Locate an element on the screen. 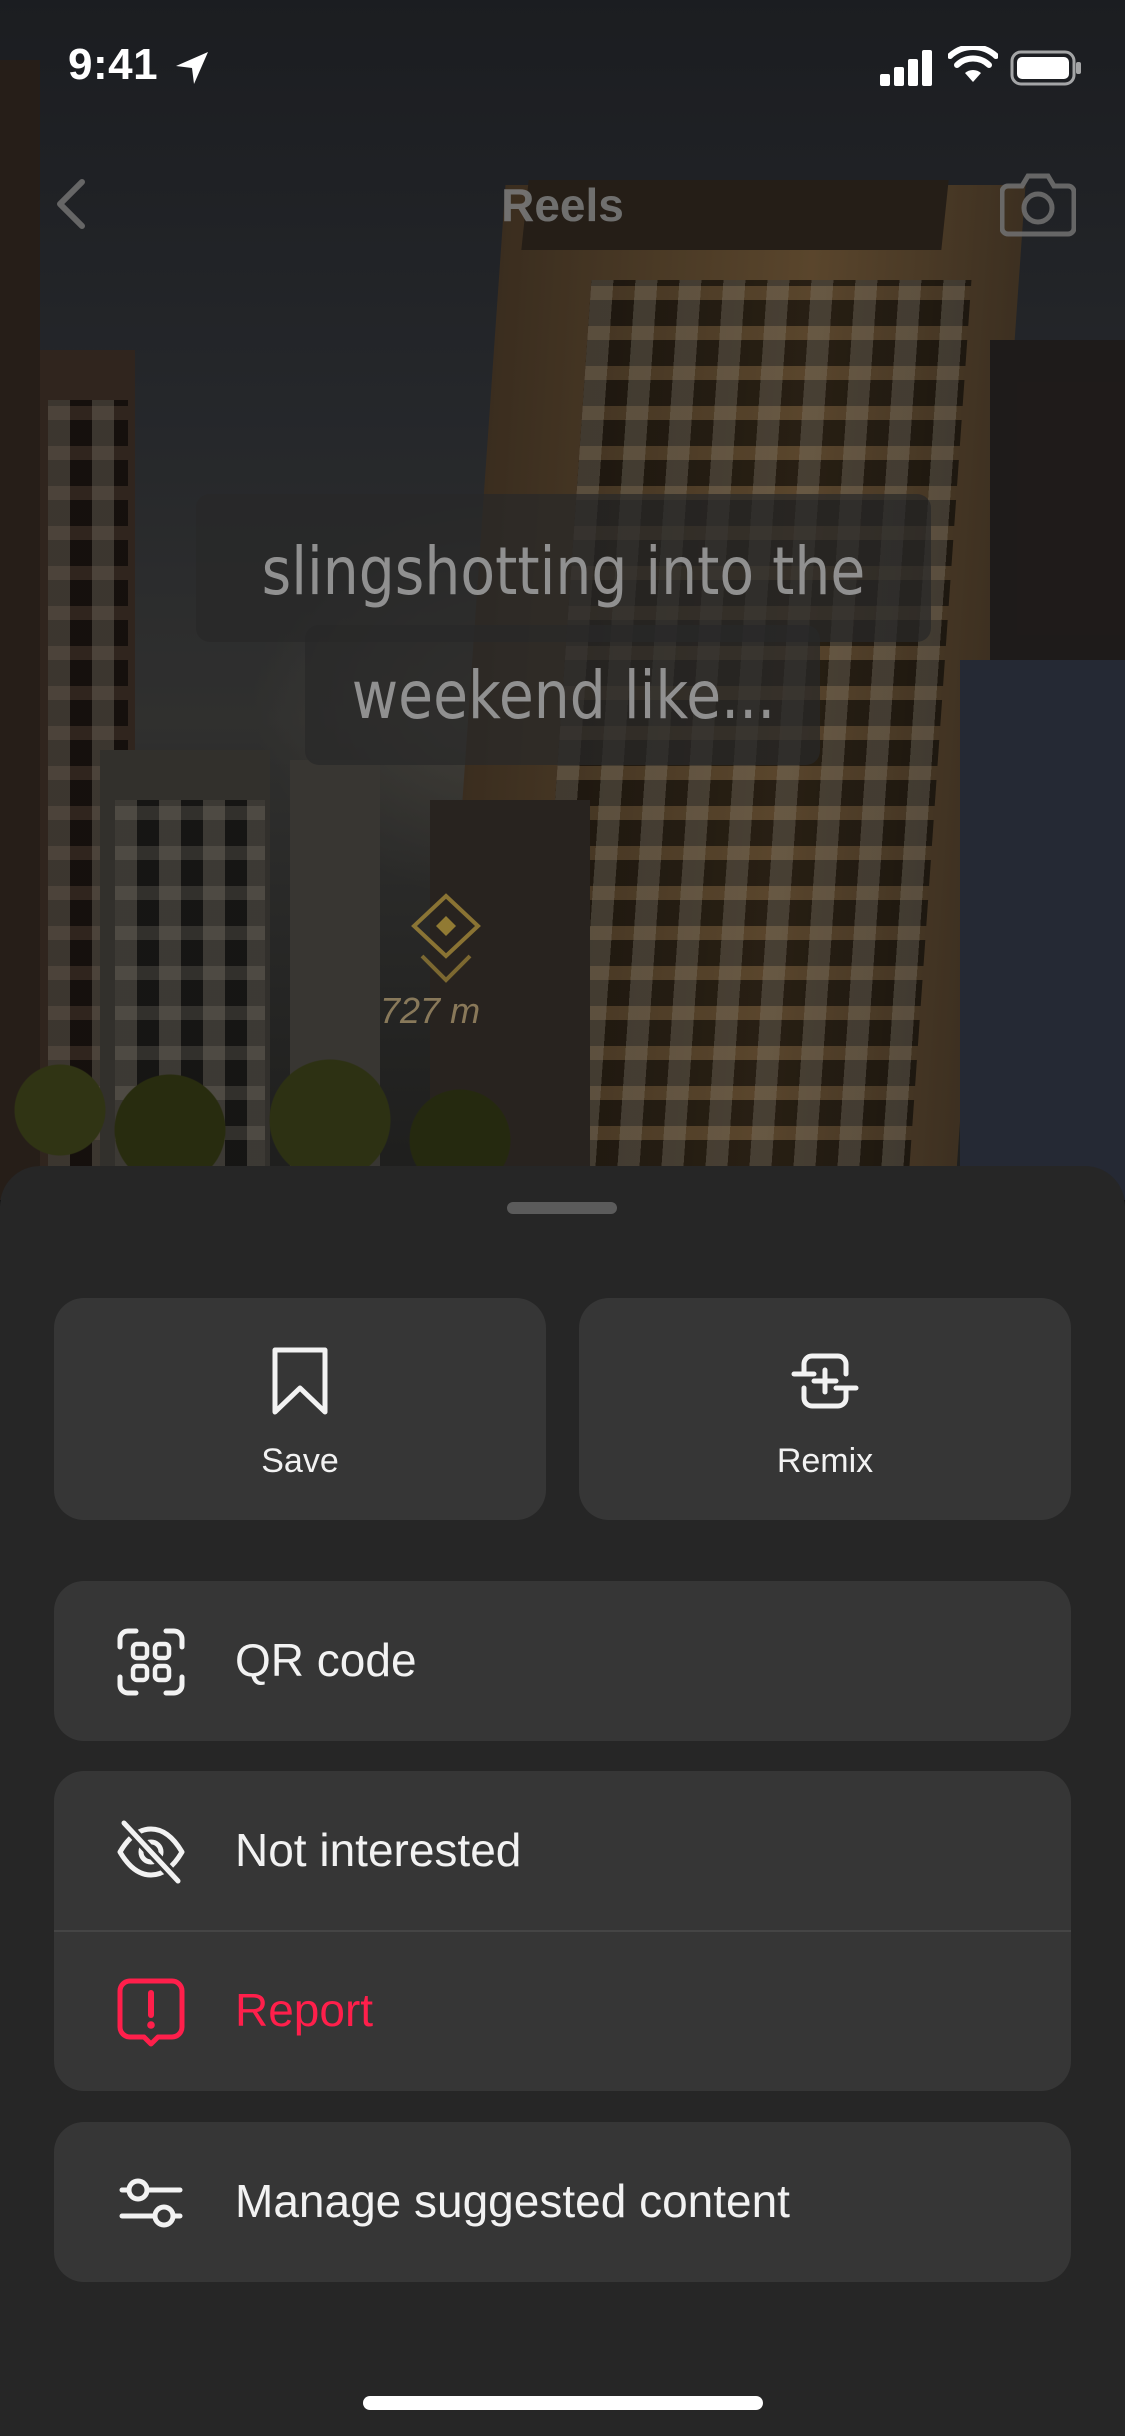  page-title: Reels is located at coordinates (562, 205).